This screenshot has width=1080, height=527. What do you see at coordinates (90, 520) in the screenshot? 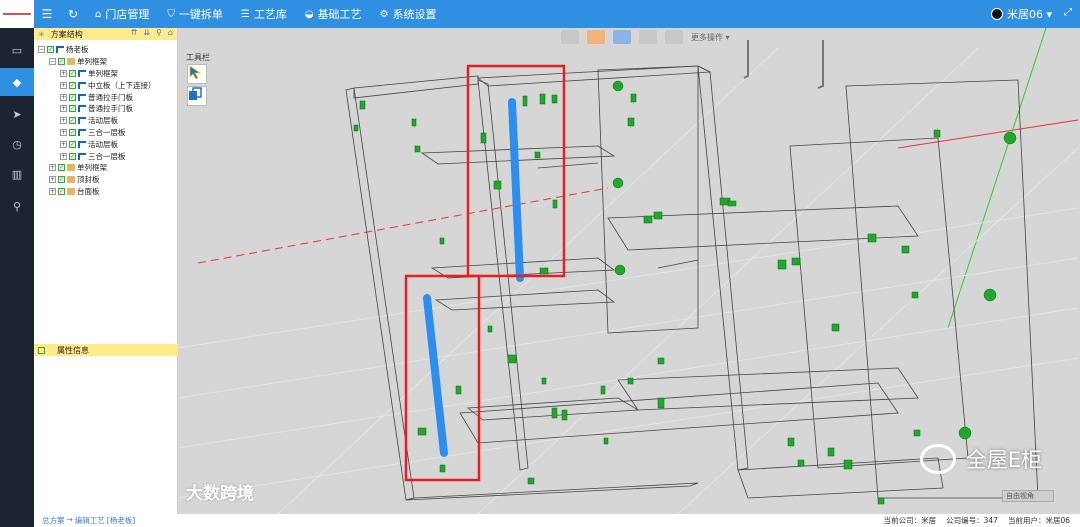
I see `breadcrumb-edit-process: 编辑工艺` at bounding box center [90, 520].